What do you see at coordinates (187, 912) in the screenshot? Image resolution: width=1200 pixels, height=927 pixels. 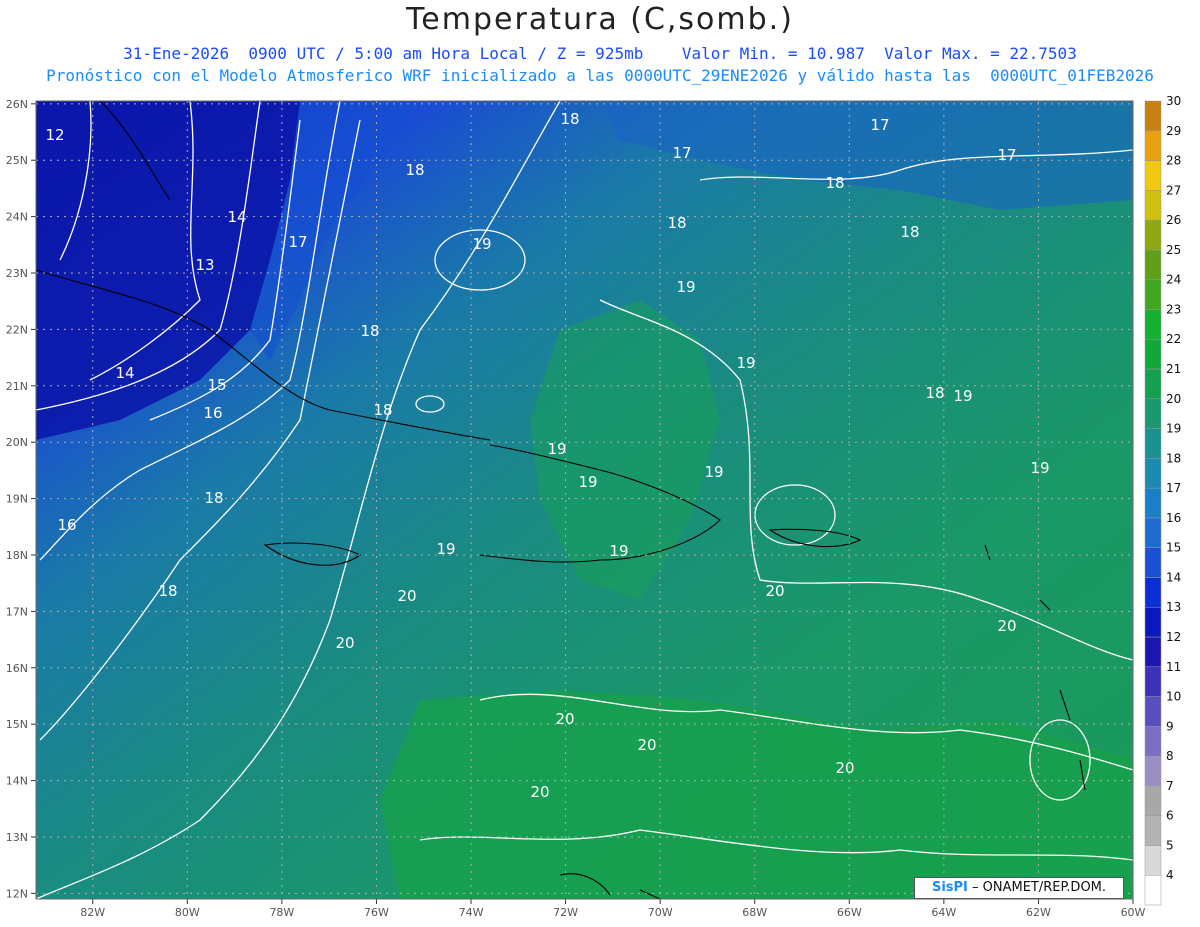 I see `lon-label: 80W` at bounding box center [187, 912].